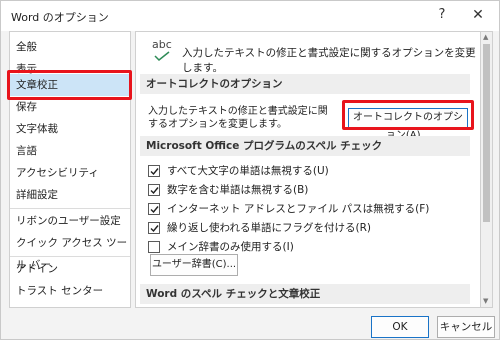  What do you see at coordinates (70, 195) in the screenshot?
I see `sidebar-item-advanced: 詳細設定` at bounding box center [70, 195].